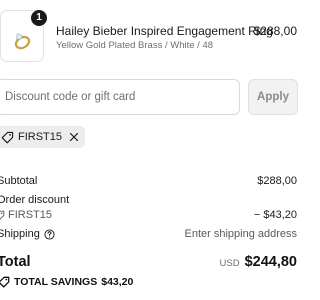 This screenshot has width=320, height=300. I want to click on total-savings: TOTAL SAVINGS $43,20, so click(66, 282).